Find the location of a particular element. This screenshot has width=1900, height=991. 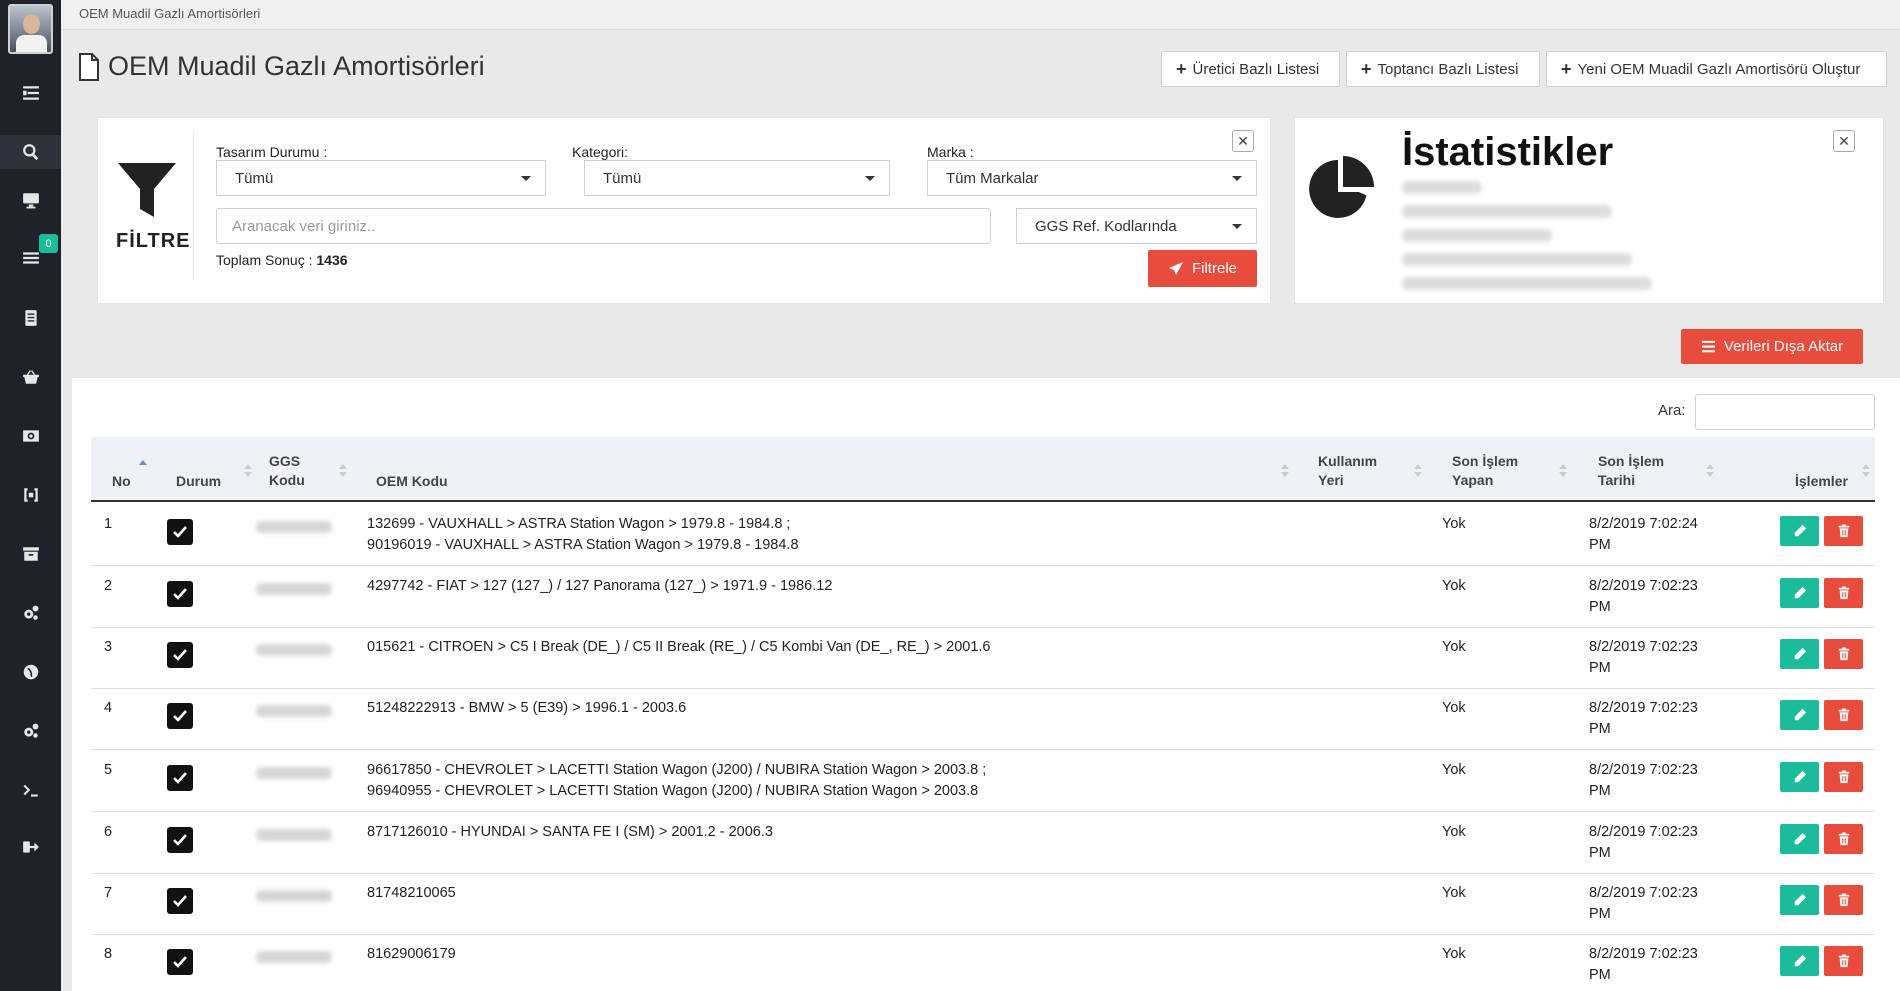

caret-down-icon is located at coordinates (526, 178).